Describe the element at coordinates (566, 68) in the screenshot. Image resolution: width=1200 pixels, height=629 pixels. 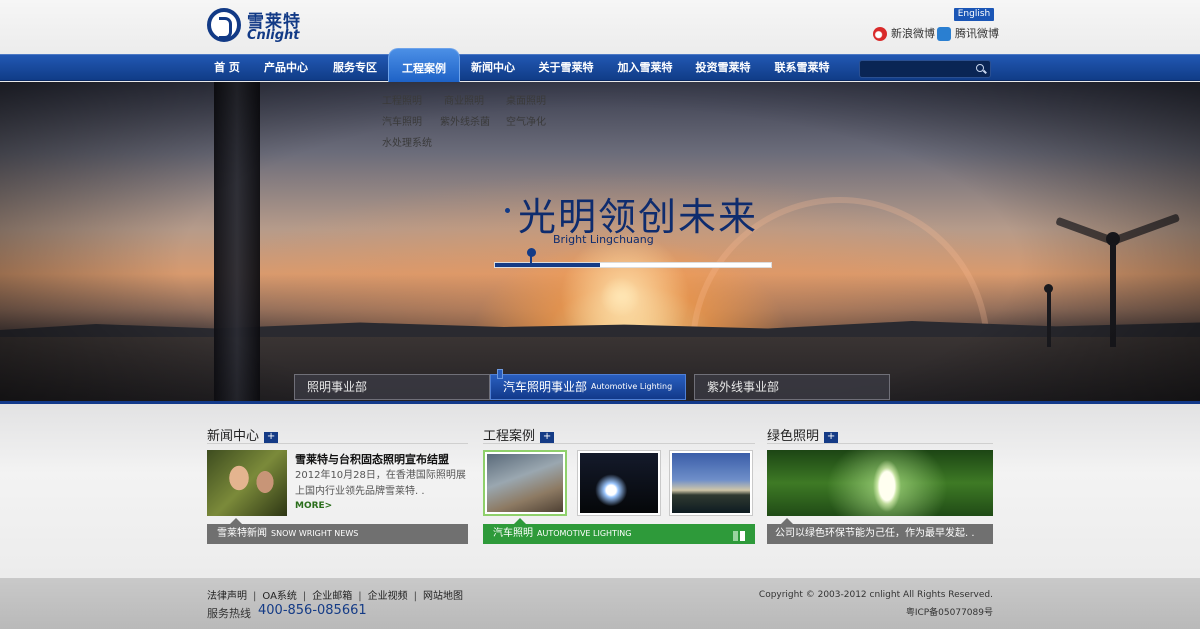
I see `nav-item-about: 关于雪莱特` at that location.